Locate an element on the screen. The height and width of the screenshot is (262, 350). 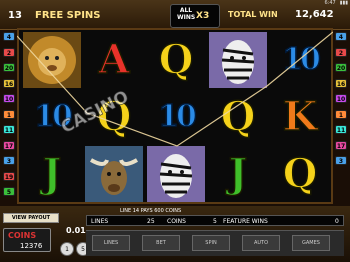
payline-marker: 19 is located at coordinates (9, 176).